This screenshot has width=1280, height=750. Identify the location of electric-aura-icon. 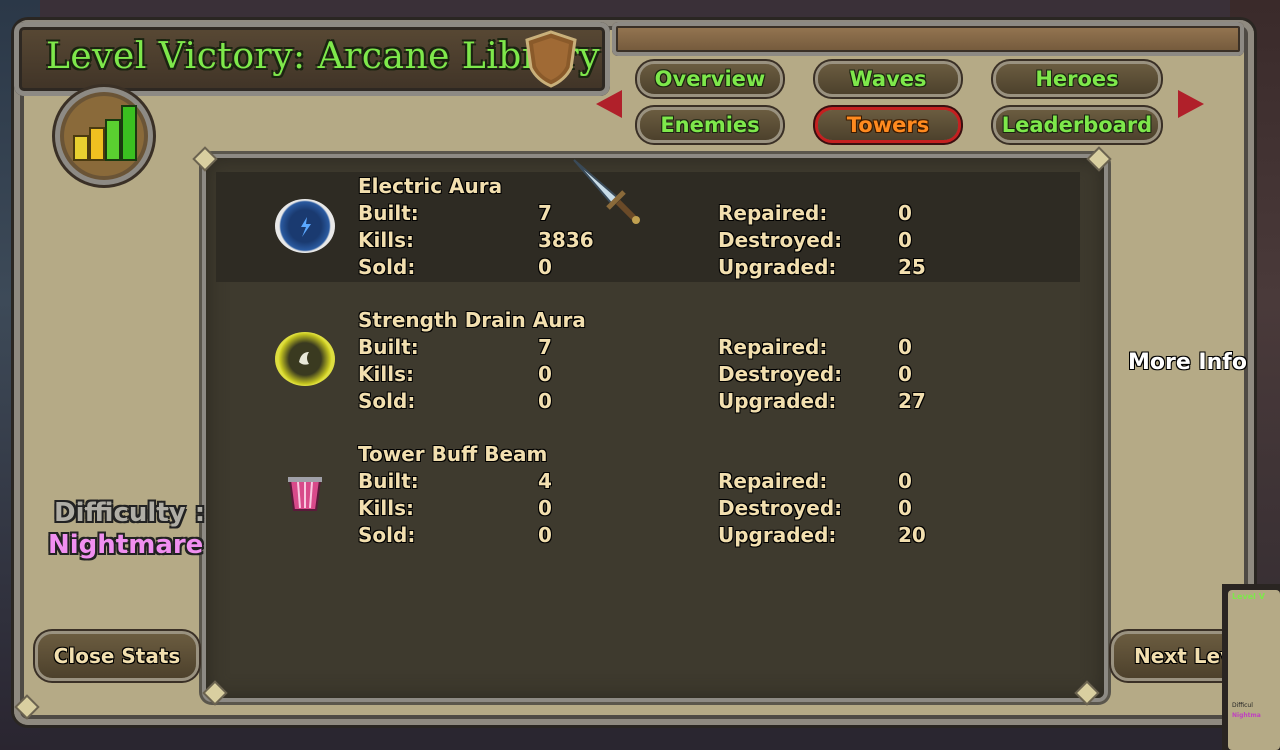
(305, 226).